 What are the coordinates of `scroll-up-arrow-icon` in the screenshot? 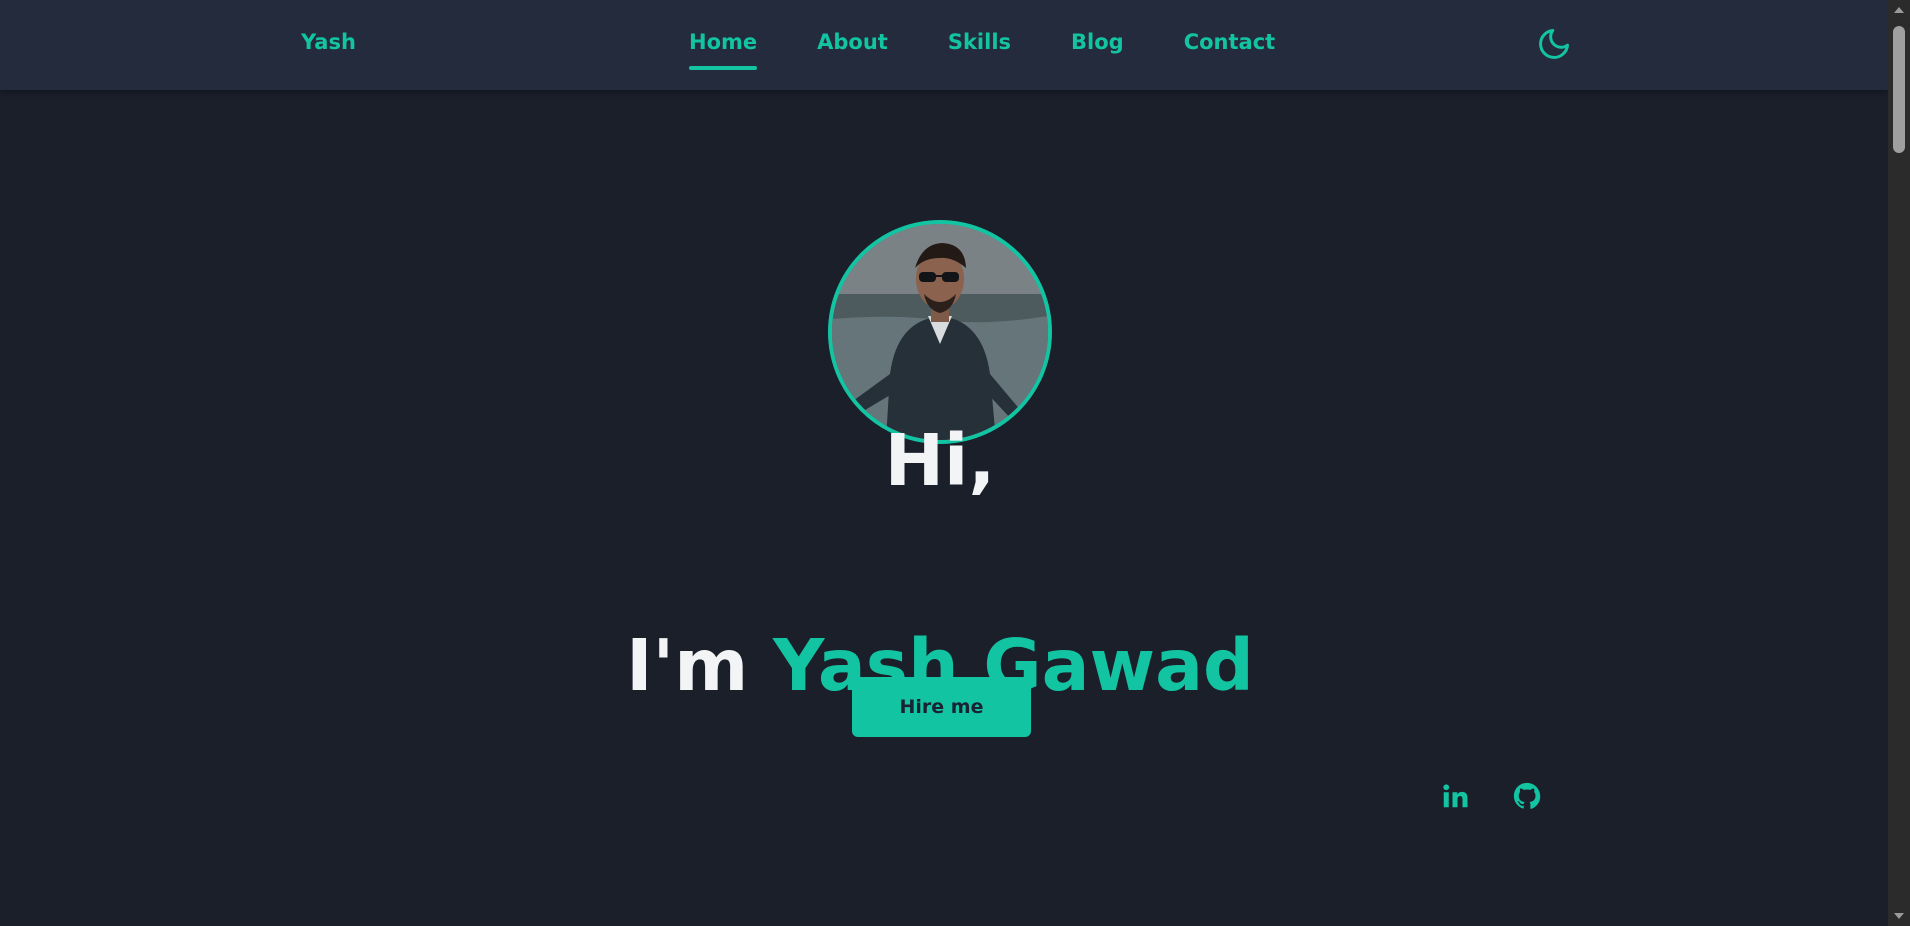 It's located at (1899, 10).